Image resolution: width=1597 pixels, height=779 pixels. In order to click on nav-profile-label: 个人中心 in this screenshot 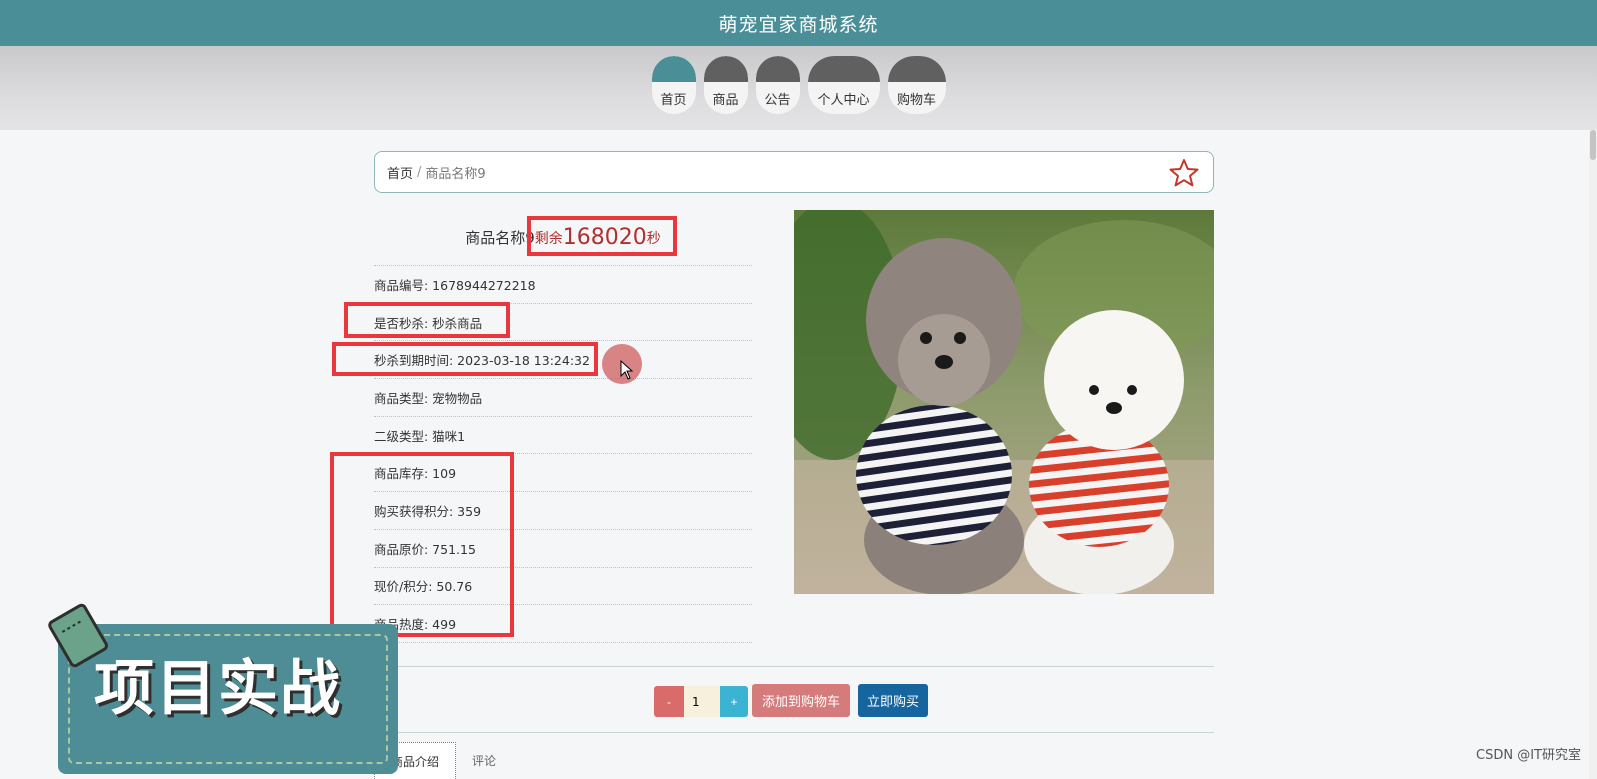, I will do `click(843, 98)`.